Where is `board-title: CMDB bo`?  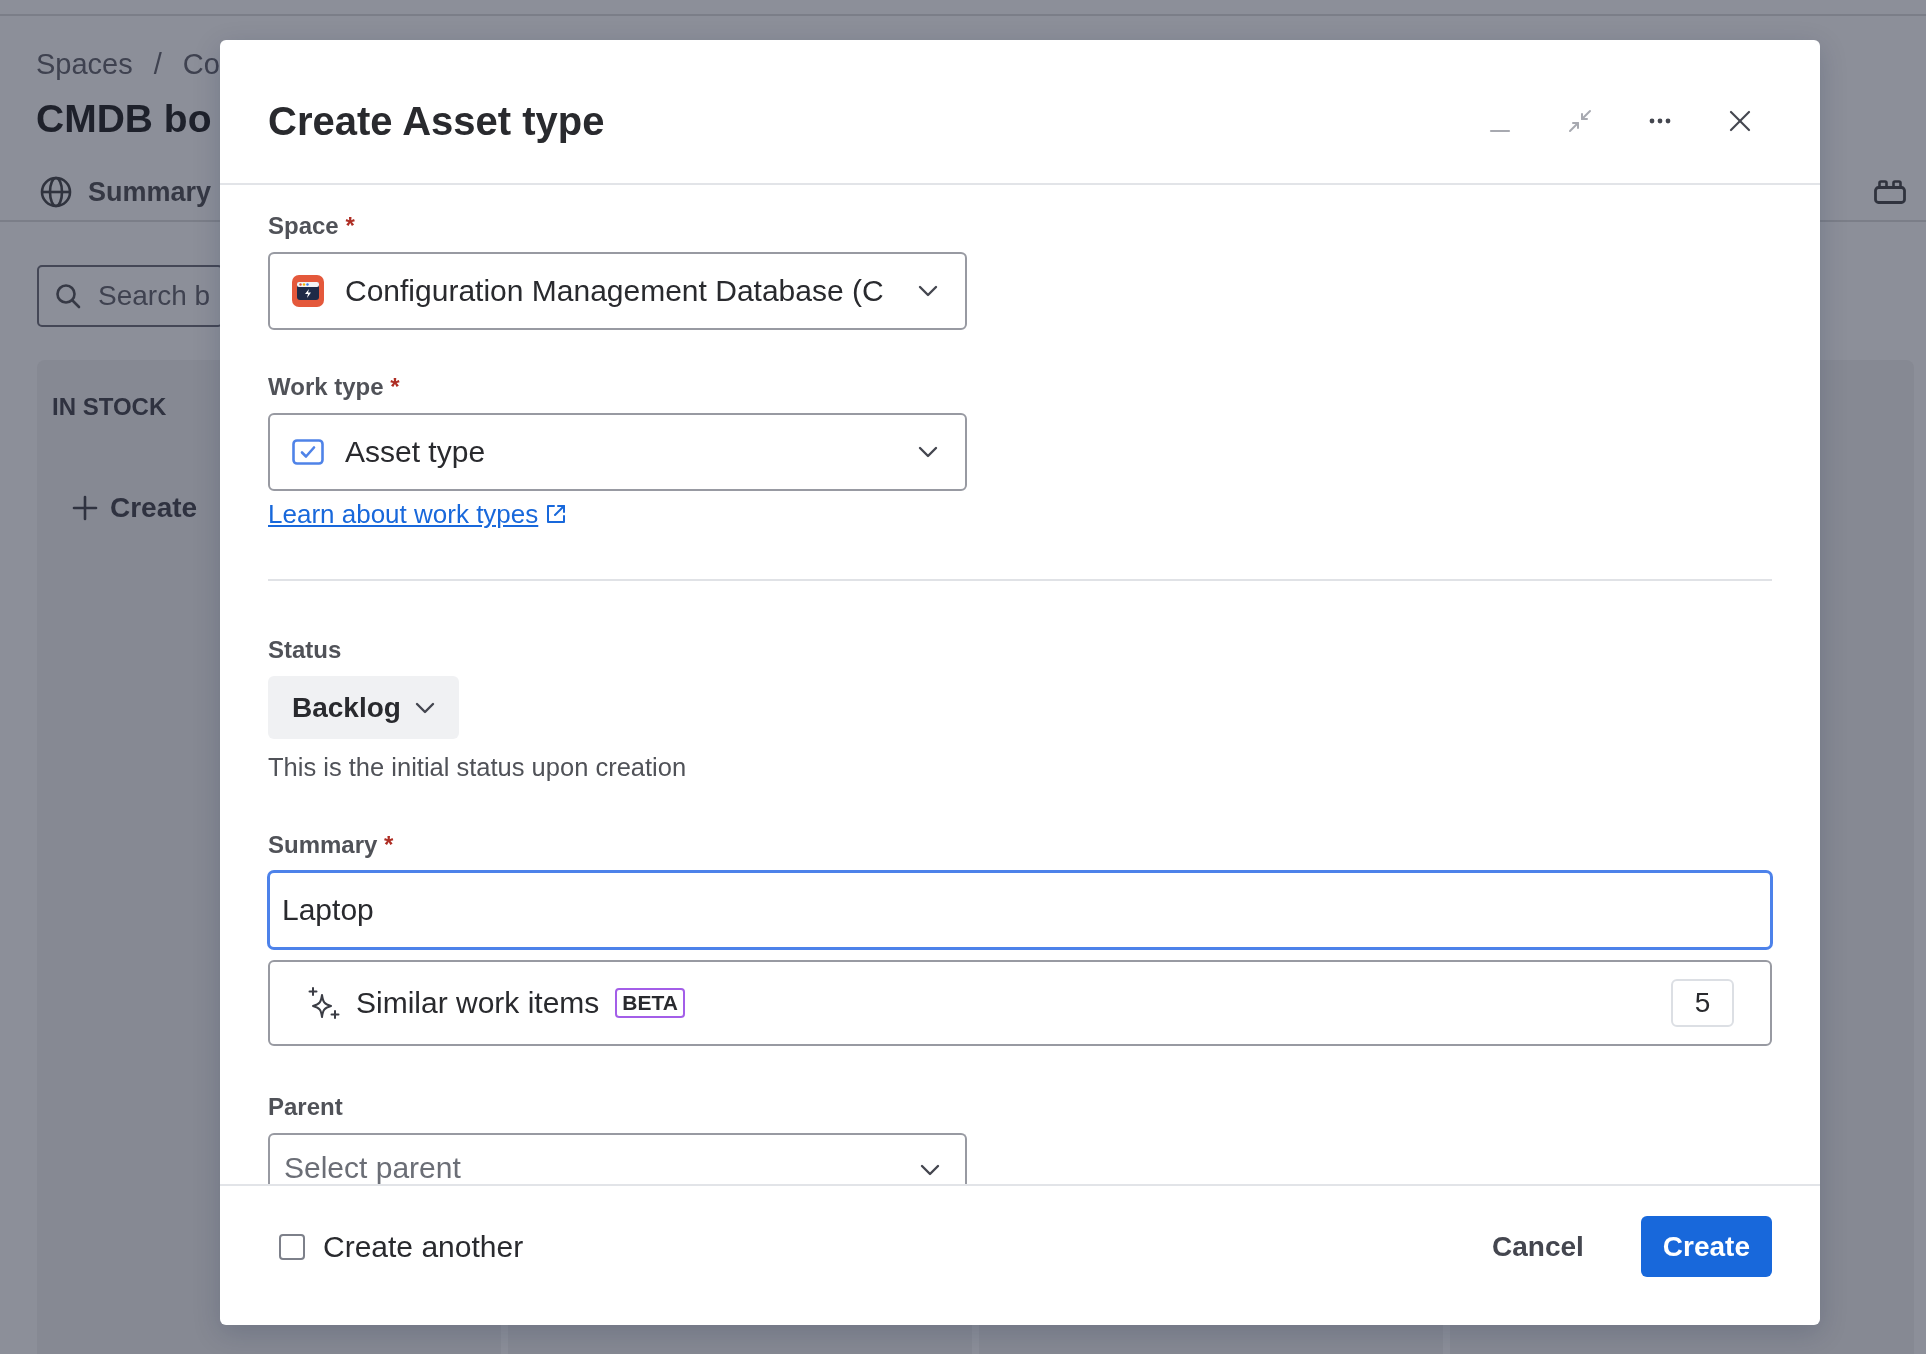 board-title: CMDB bo is located at coordinates (124, 119).